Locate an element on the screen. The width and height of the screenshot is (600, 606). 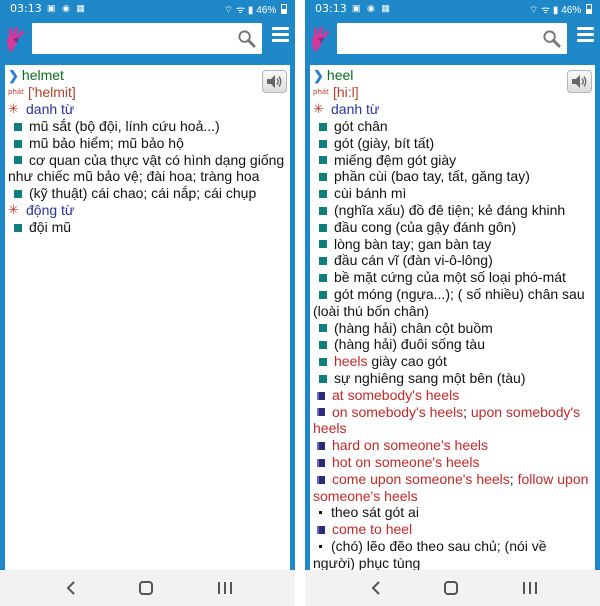
definition-item: đầu cán vĩ (đàn vi-ô-lông) is located at coordinates (452, 260).